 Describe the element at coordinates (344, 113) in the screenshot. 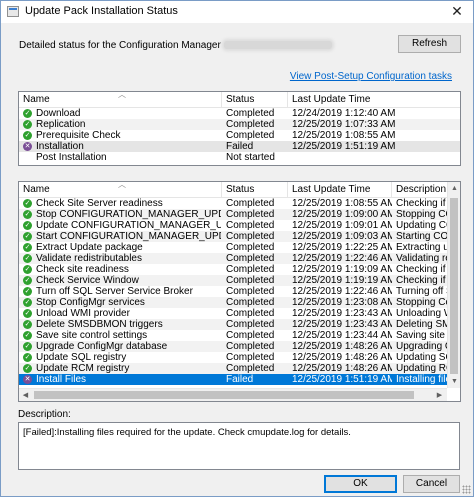

I see `cell-stage-time: 12/24/2019 1:12:40 AM` at that location.